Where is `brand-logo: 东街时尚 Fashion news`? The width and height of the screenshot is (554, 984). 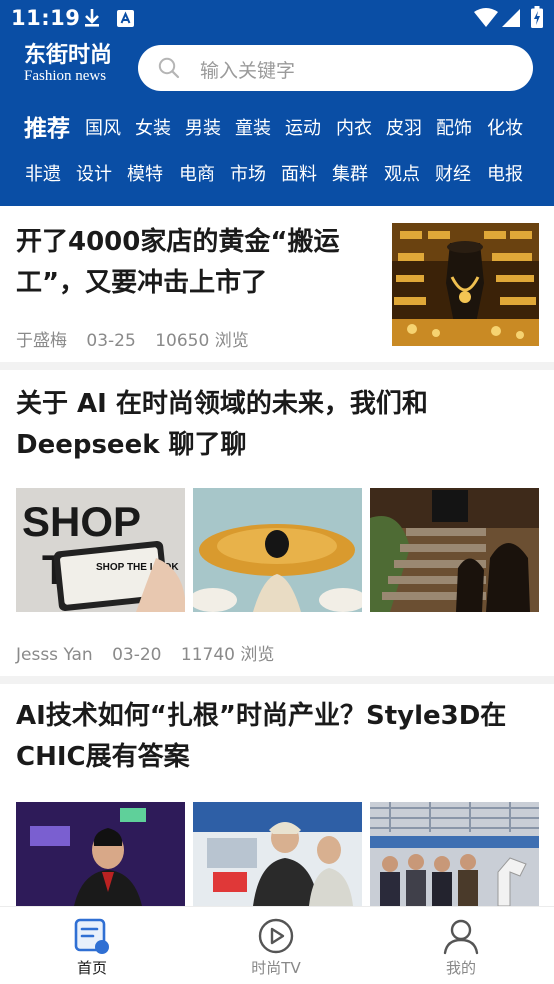 brand-logo: 东街时尚 Fashion news is located at coordinates (75, 64).